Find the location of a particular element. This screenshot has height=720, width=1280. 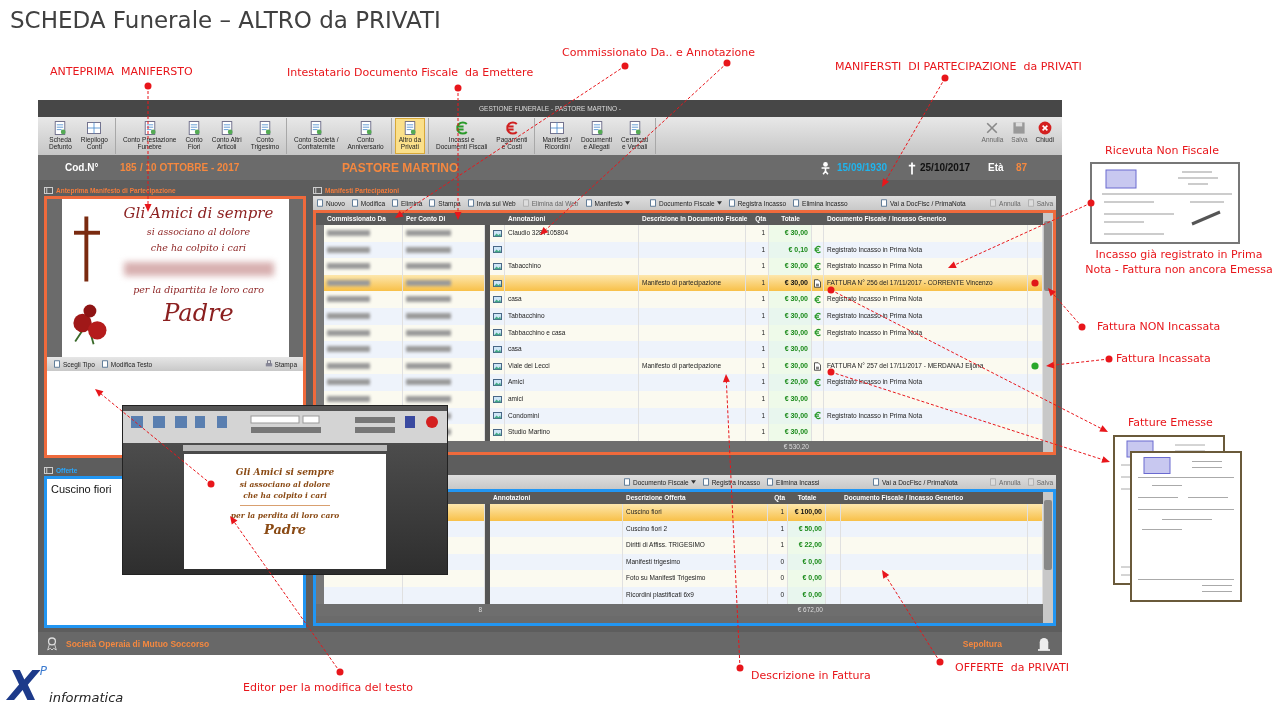

age-value: 87 is located at coordinates (1022, 167).